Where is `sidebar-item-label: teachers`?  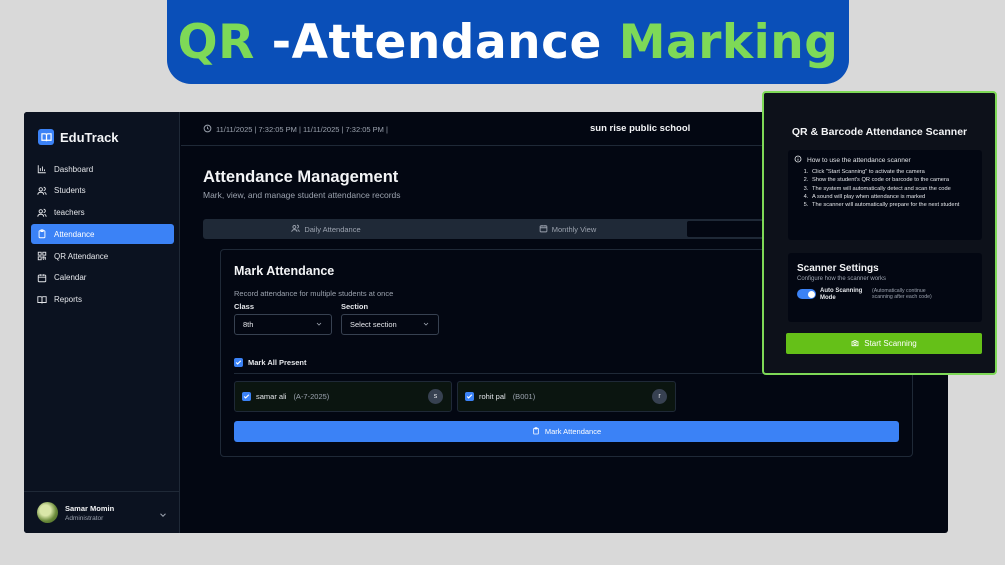
sidebar-item-label: teachers is located at coordinates (69, 213).